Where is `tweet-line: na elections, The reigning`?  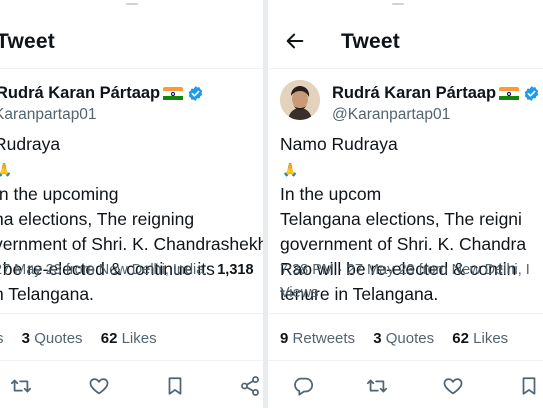 tweet-line: na elections, The reigning is located at coordinates (97, 219).